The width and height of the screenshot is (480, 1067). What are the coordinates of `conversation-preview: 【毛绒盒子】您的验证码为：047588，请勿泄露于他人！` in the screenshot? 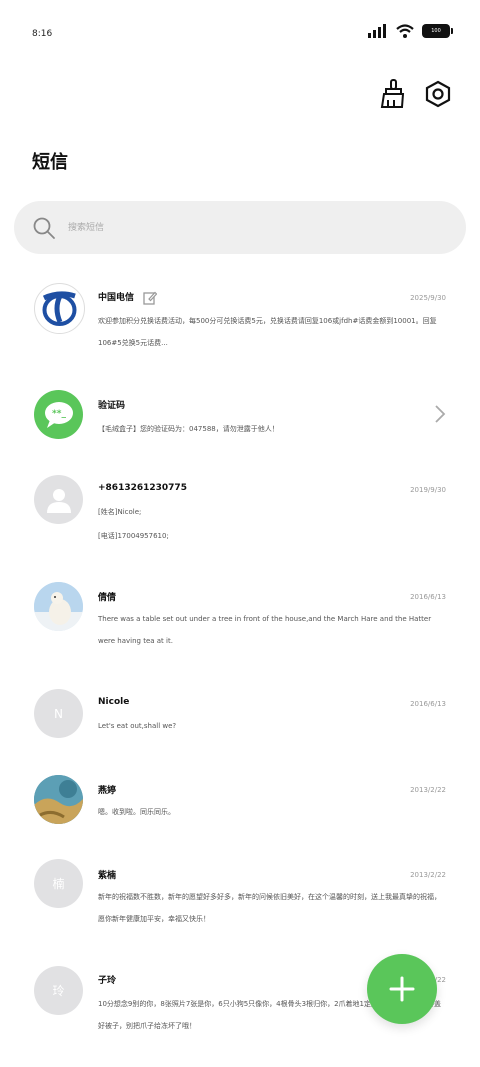 It's located at (188, 429).